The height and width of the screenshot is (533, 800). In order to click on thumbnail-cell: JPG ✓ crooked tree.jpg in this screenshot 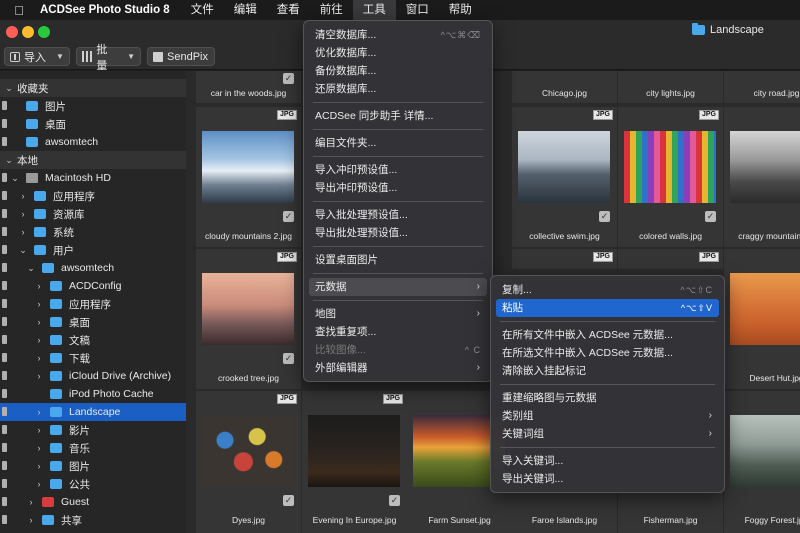, I will do `click(248, 319)`.